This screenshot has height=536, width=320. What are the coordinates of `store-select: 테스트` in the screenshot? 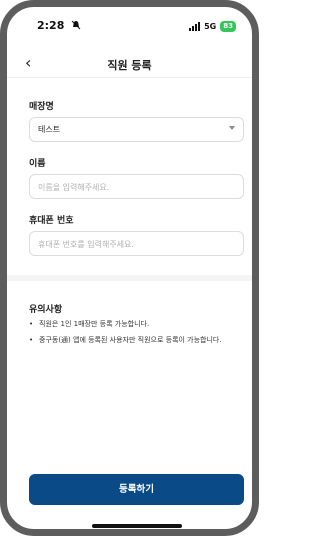 It's located at (136, 129).